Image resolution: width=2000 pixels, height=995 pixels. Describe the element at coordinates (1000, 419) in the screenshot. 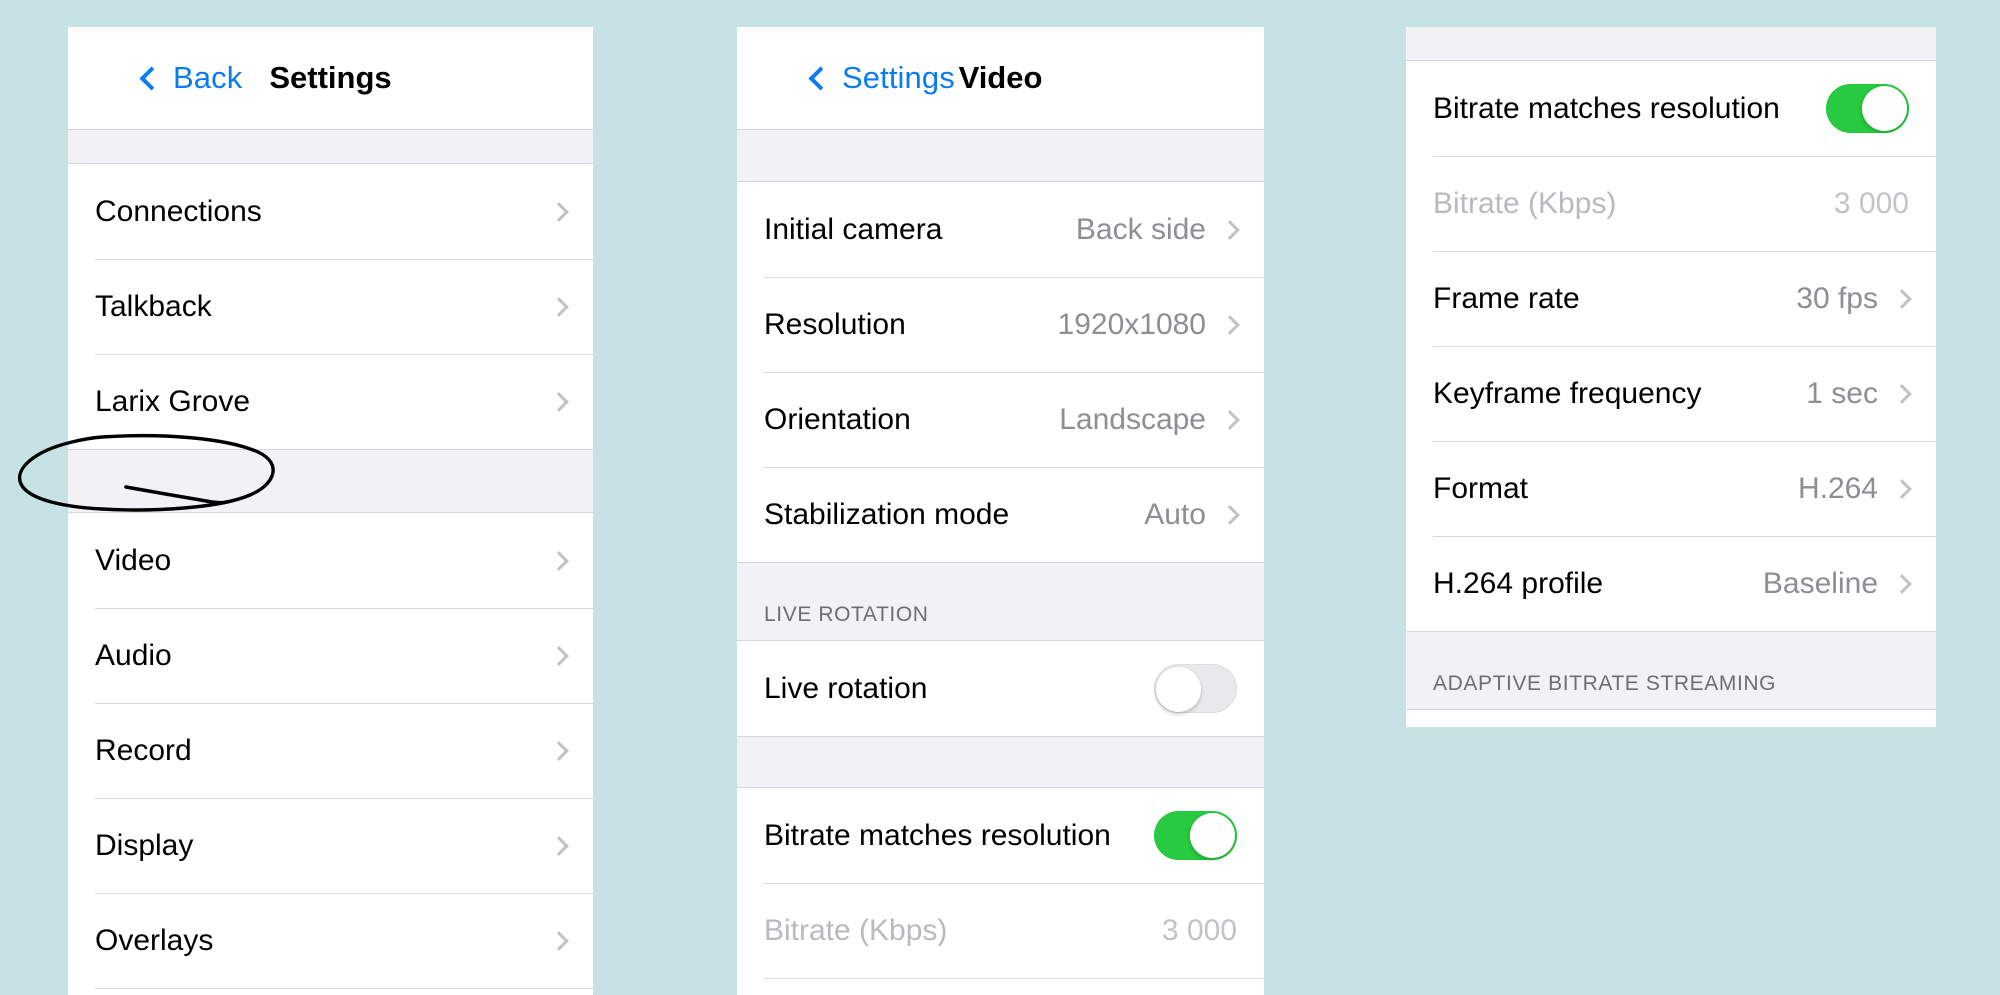

I see `row-orientation: Orientation Landscape` at that location.